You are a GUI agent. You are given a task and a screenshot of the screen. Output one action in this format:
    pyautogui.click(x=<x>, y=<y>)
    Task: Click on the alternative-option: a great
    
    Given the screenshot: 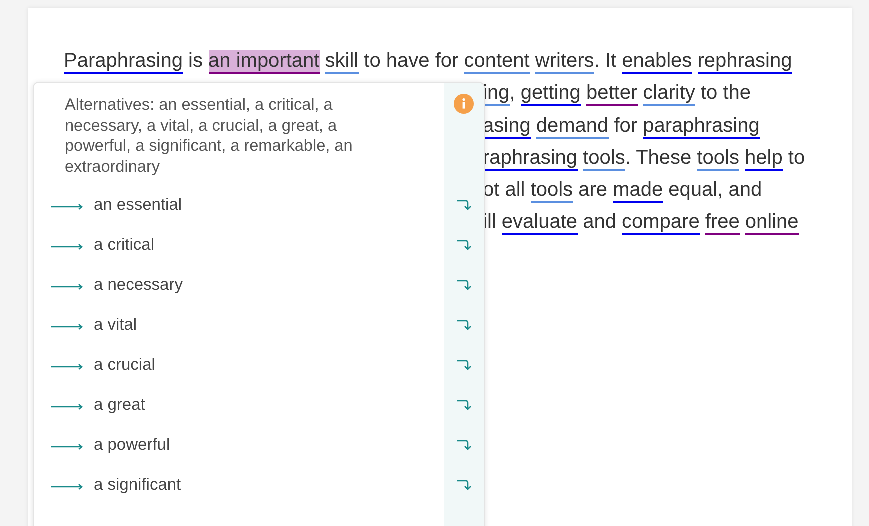 What is the action you would take?
    pyautogui.click(x=275, y=405)
    